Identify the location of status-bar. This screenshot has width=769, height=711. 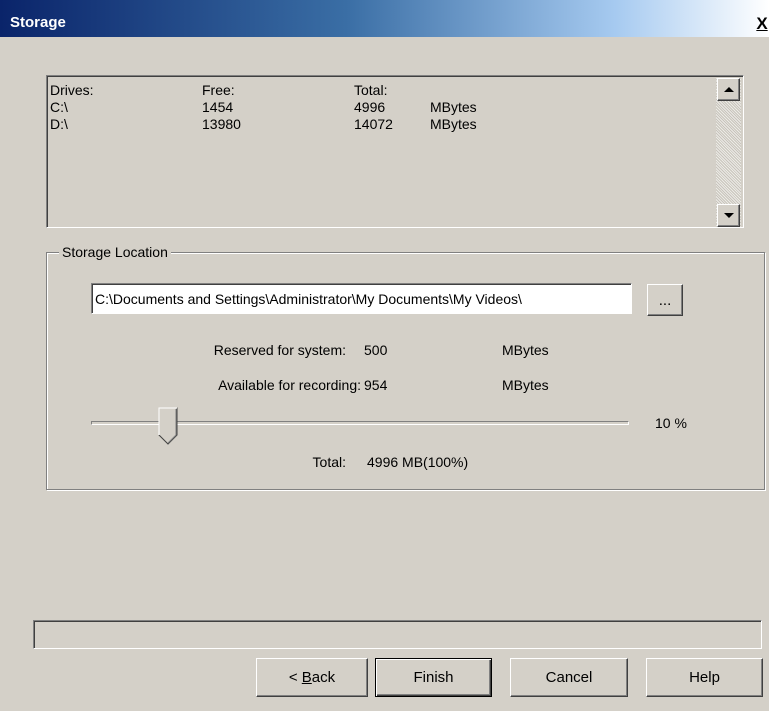
(397, 634).